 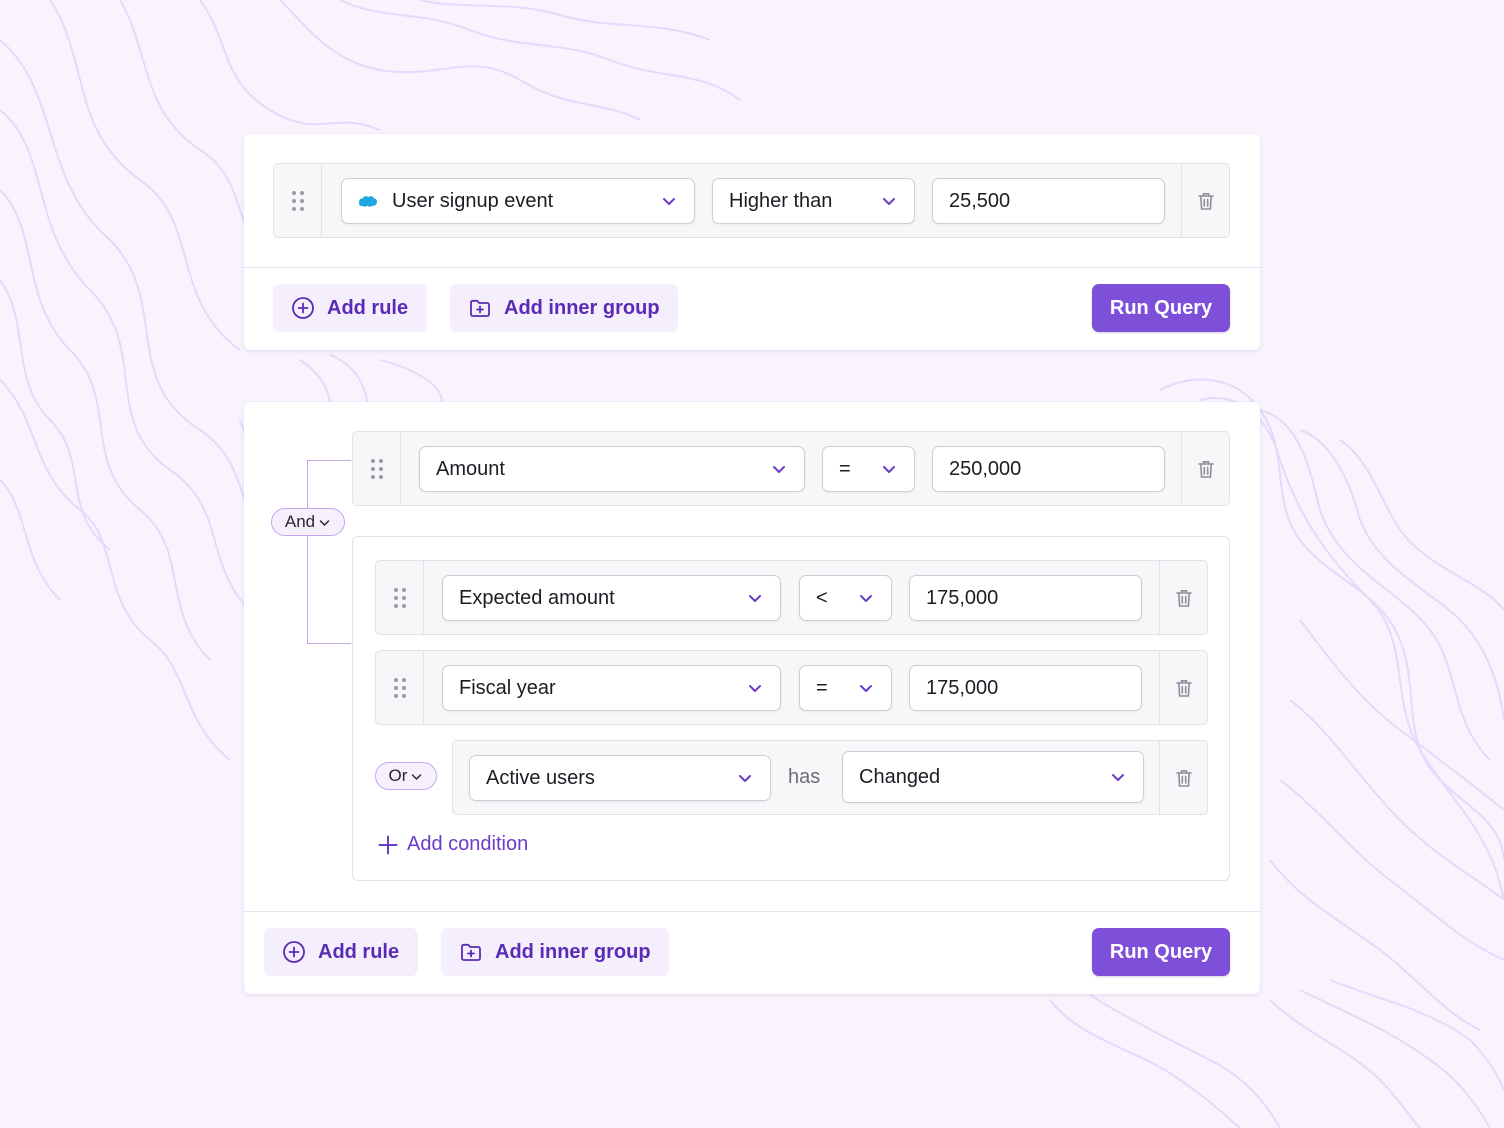 What do you see at coordinates (781, 200) in the screenshot?
I see `operator-select-value: Higher than` at bounding box center [781, 200].